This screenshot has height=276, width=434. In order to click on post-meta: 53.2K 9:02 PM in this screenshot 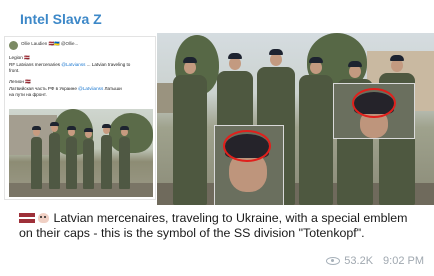, I will do `click(375, 261)`.